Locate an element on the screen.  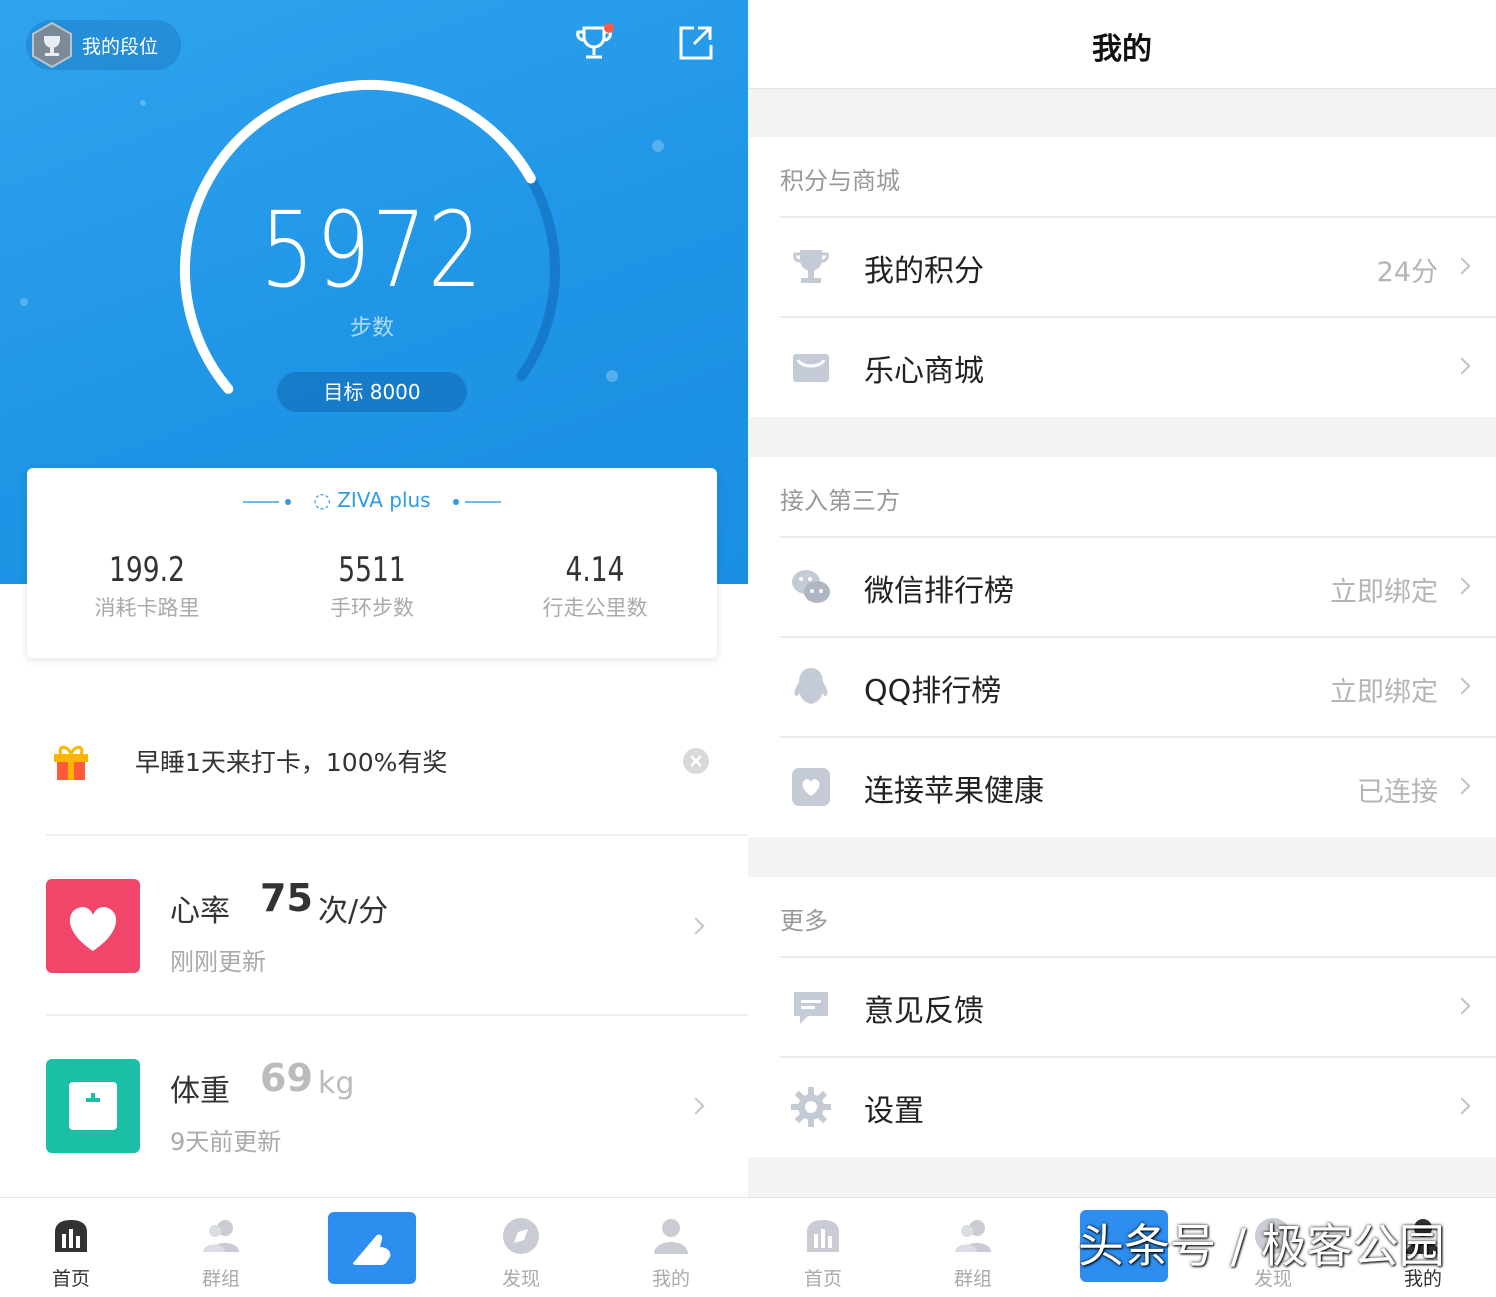
heart-rate-label: 心率 is located at coordinates (200, 911).